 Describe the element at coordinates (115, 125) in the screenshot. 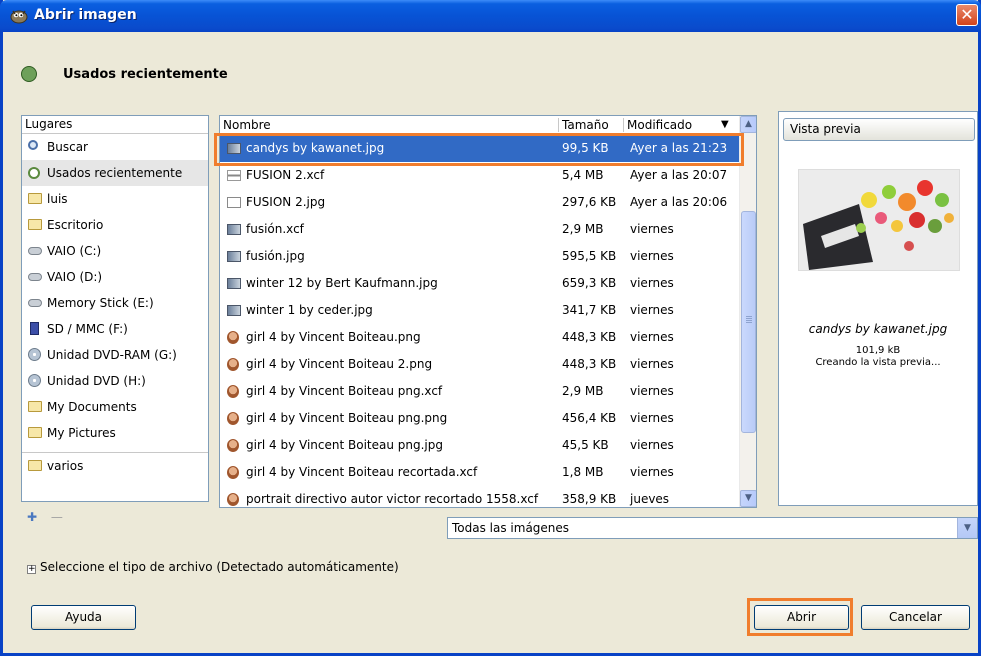

I see `places-header: Lugares` at that location.